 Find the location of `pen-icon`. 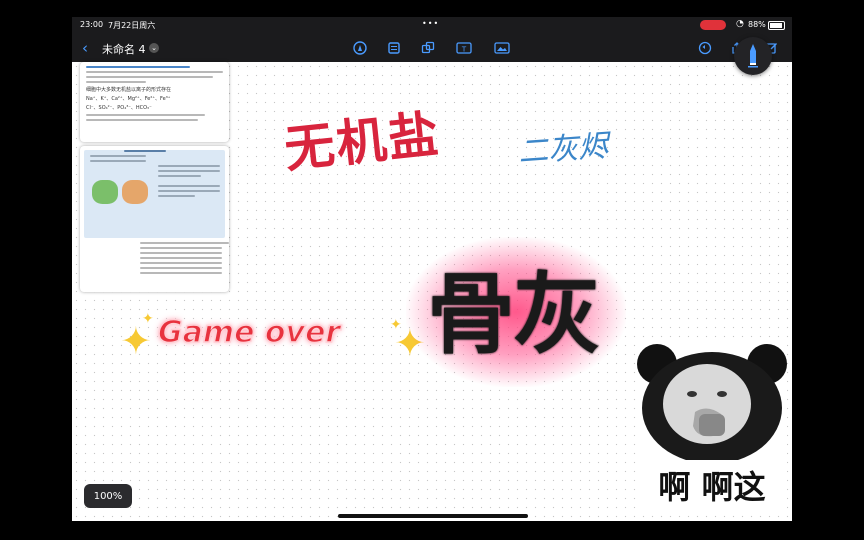

pen-icon is located at coordinates (753, 56).